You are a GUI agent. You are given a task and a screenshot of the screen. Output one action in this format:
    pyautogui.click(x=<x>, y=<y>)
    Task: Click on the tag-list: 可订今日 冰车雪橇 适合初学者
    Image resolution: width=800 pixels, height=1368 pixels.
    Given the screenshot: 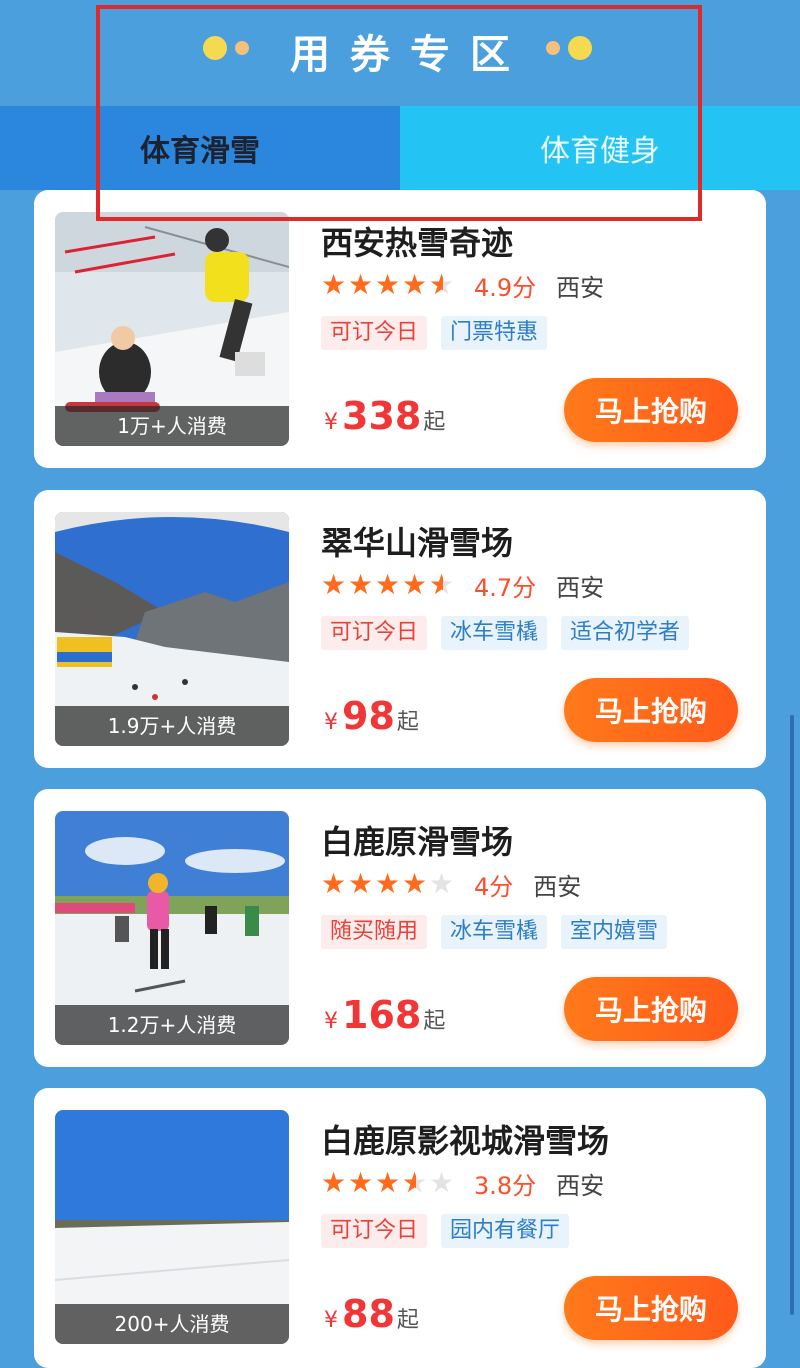 What is the action you would take?
    pyautogui.click(x=505, y=633)
    